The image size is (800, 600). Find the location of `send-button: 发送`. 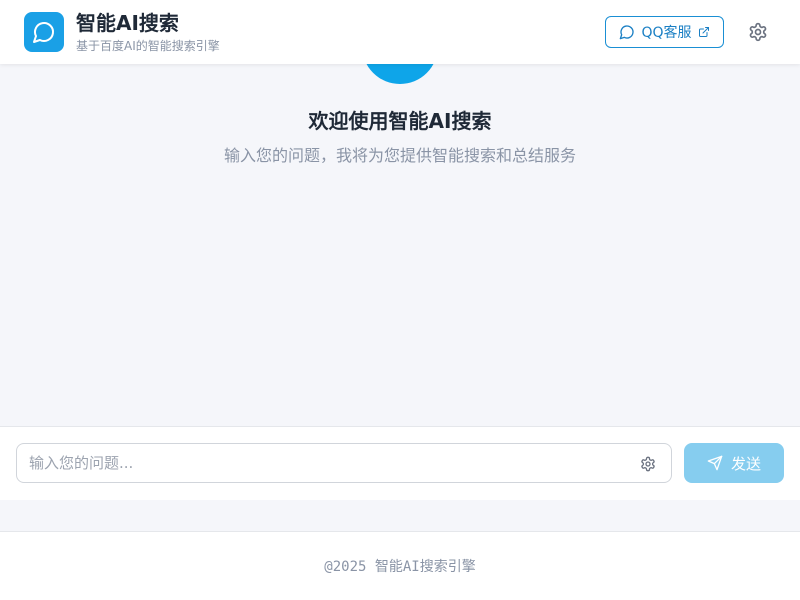

send-button: 发送 is located at coordinates (734, 463).